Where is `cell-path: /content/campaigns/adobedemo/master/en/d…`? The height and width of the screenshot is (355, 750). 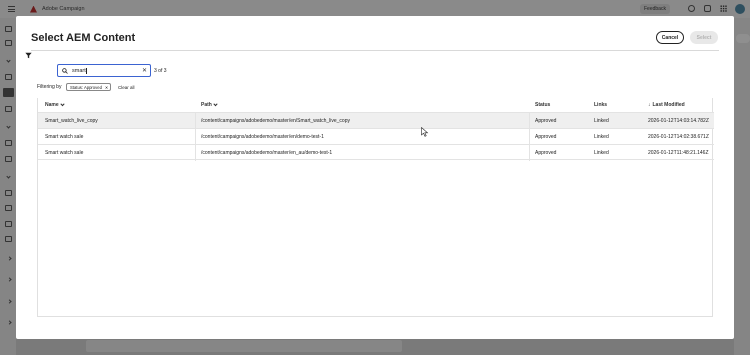 cell-path: /content/campaigns/adobedemo/master/en/d… is located at coordinates (262, 137).